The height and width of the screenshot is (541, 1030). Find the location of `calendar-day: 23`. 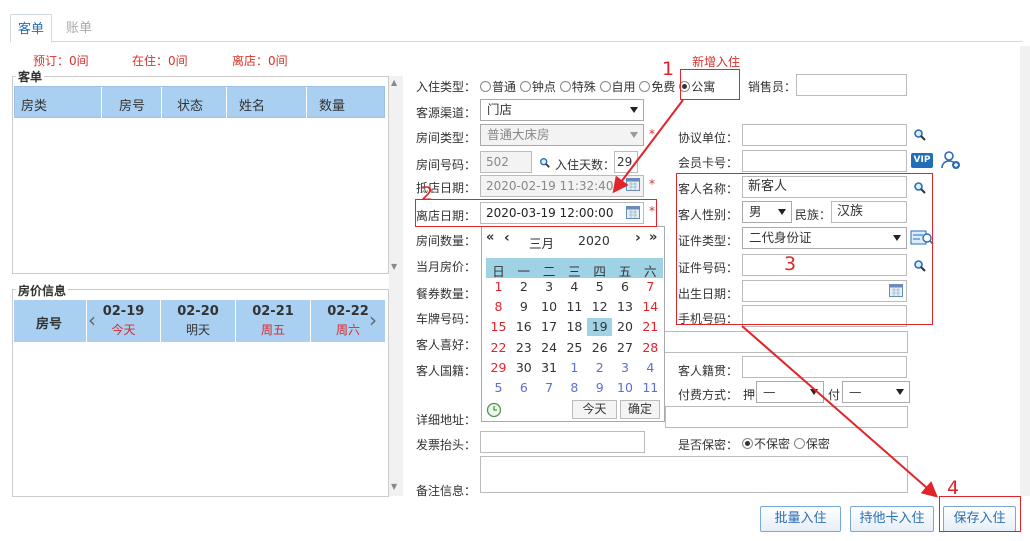

calendar-day: 23 is located at coordinates (523, 348).